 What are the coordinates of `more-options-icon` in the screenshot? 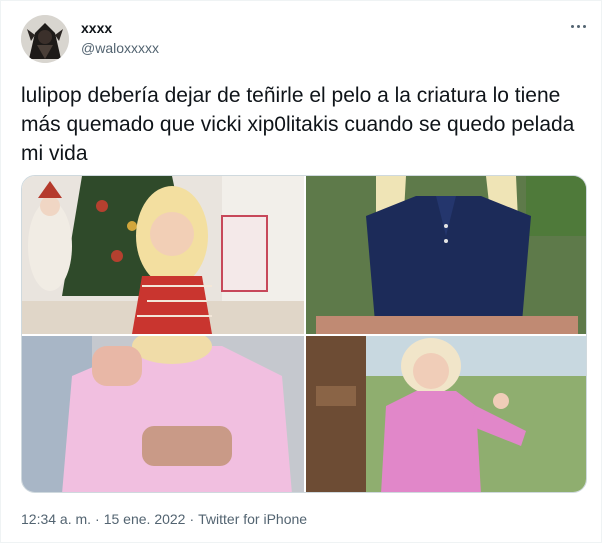 It's located at (578, 26).